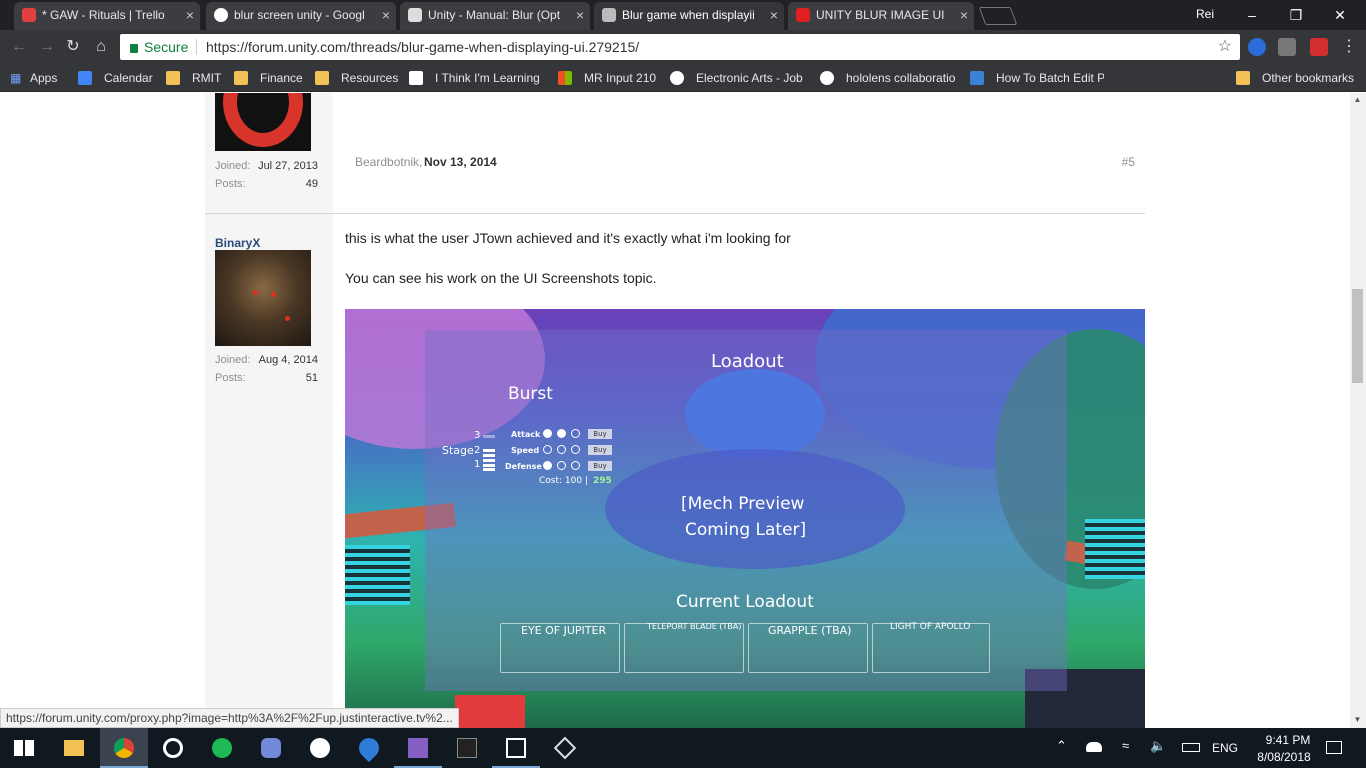 This screenshot has height=768, width=1366. What do you see at coordinates (134, 48) in the screenshot?
I see `lock-icon` at bounding box center [134, 48].